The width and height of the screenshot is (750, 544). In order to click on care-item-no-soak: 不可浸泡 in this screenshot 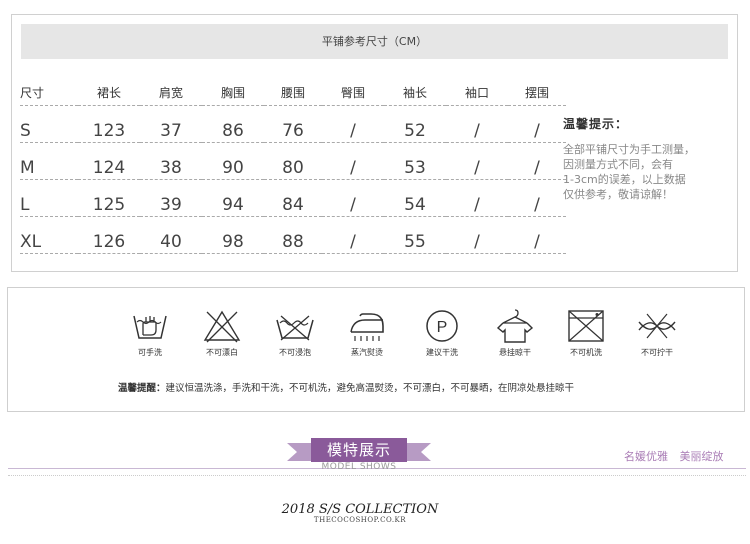, I will do `click(295, 333)`.